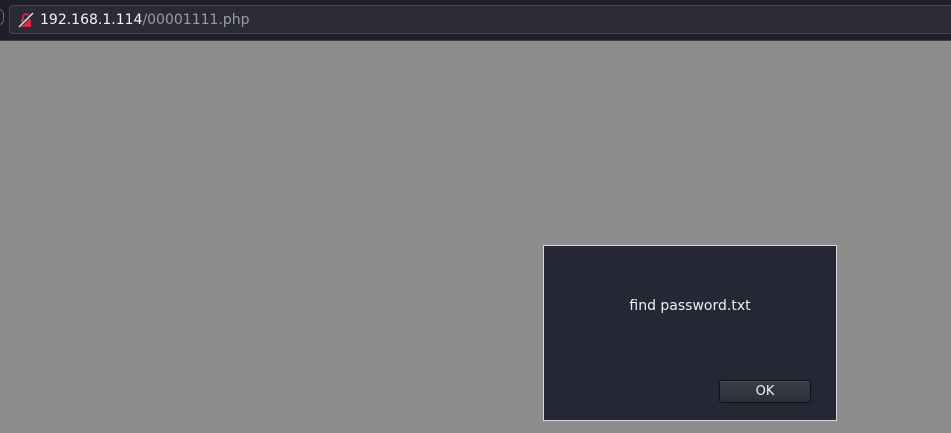 This screenshot has height=433, width=951. What do you see at coordinates (480, 19) in the screenshot?
I see `address-bar: 192.168.1.114/00001111.php` at bounding box center [480, 19].